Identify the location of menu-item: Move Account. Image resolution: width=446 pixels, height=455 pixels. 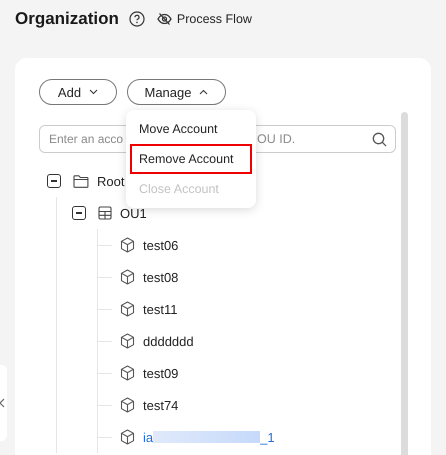
(191, 129).